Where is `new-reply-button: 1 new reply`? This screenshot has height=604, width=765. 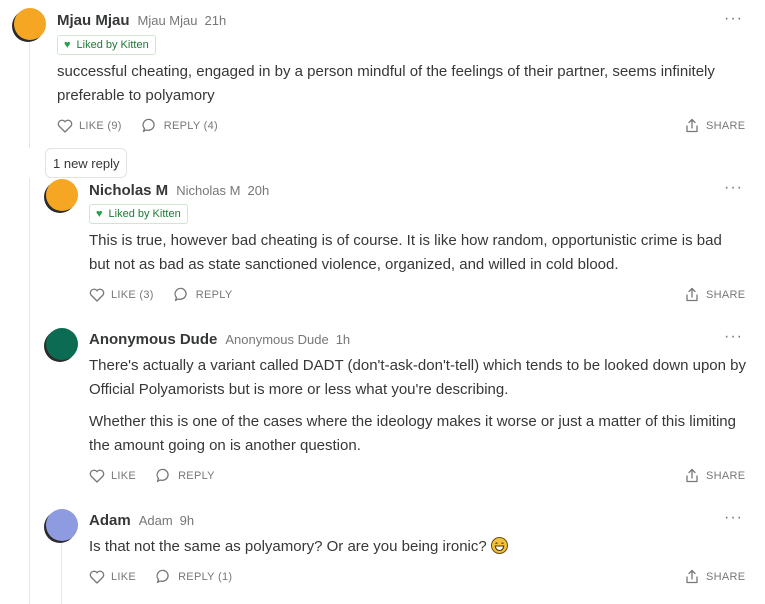 new-reply-button: 1 new reply is located at coordinates (86, 163).